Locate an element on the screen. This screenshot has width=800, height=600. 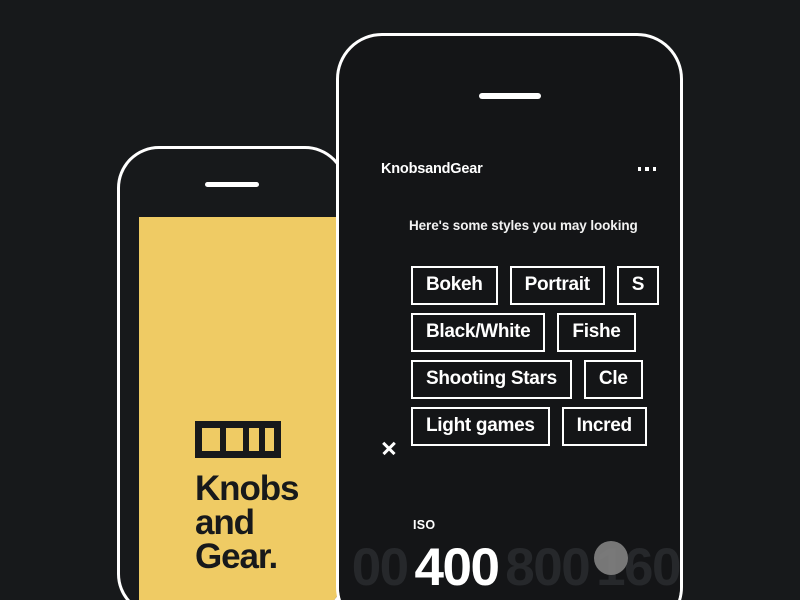
style-chip-row: Light games Incred is located at coordinates (545, 426).